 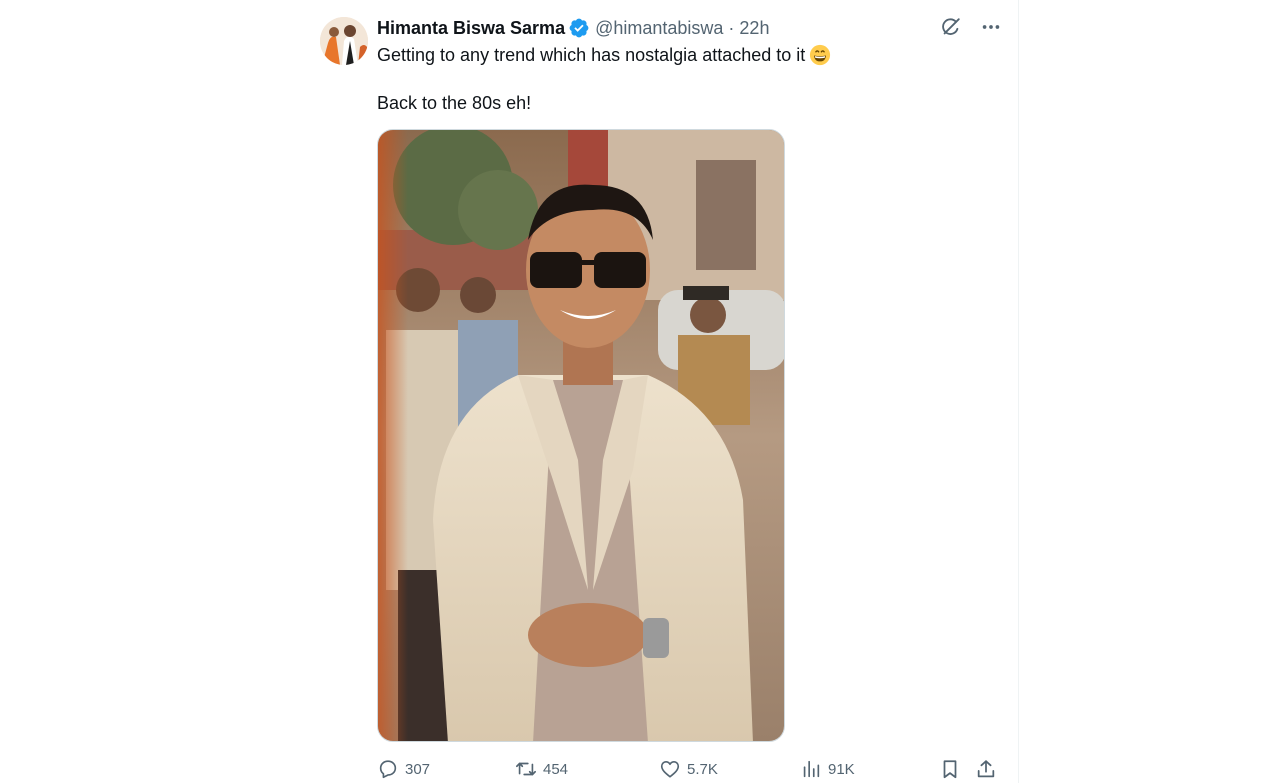 What do you see at coordinates (579, 28) in the screenshot?
I see `verified-badge-icon` at bounding box center [579, 28].